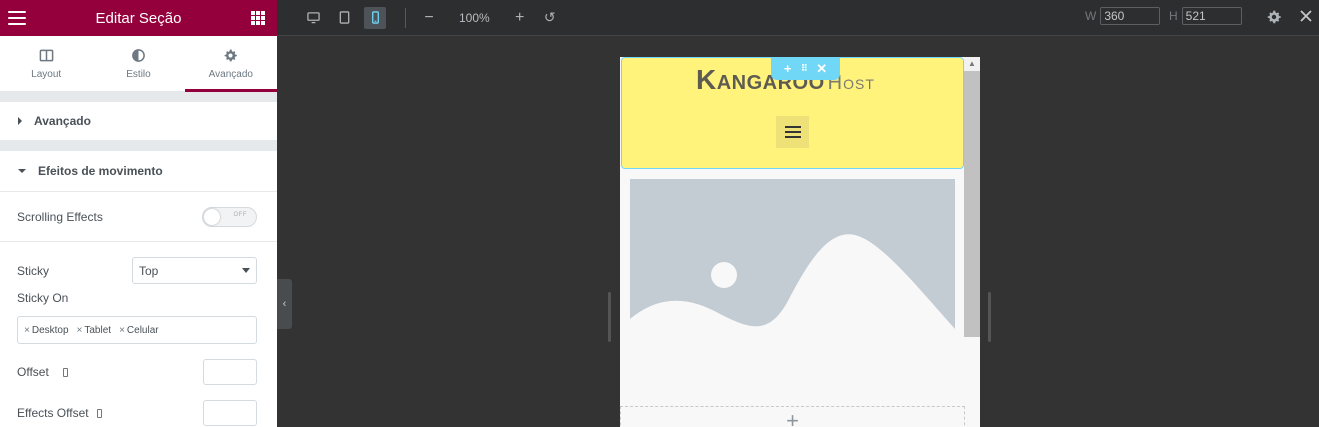 The image size is (1319, 427). What do you see at coordinates (22, 171) in the screenshot?
I see `caret-down-icon` at bounding box center [22, 171].